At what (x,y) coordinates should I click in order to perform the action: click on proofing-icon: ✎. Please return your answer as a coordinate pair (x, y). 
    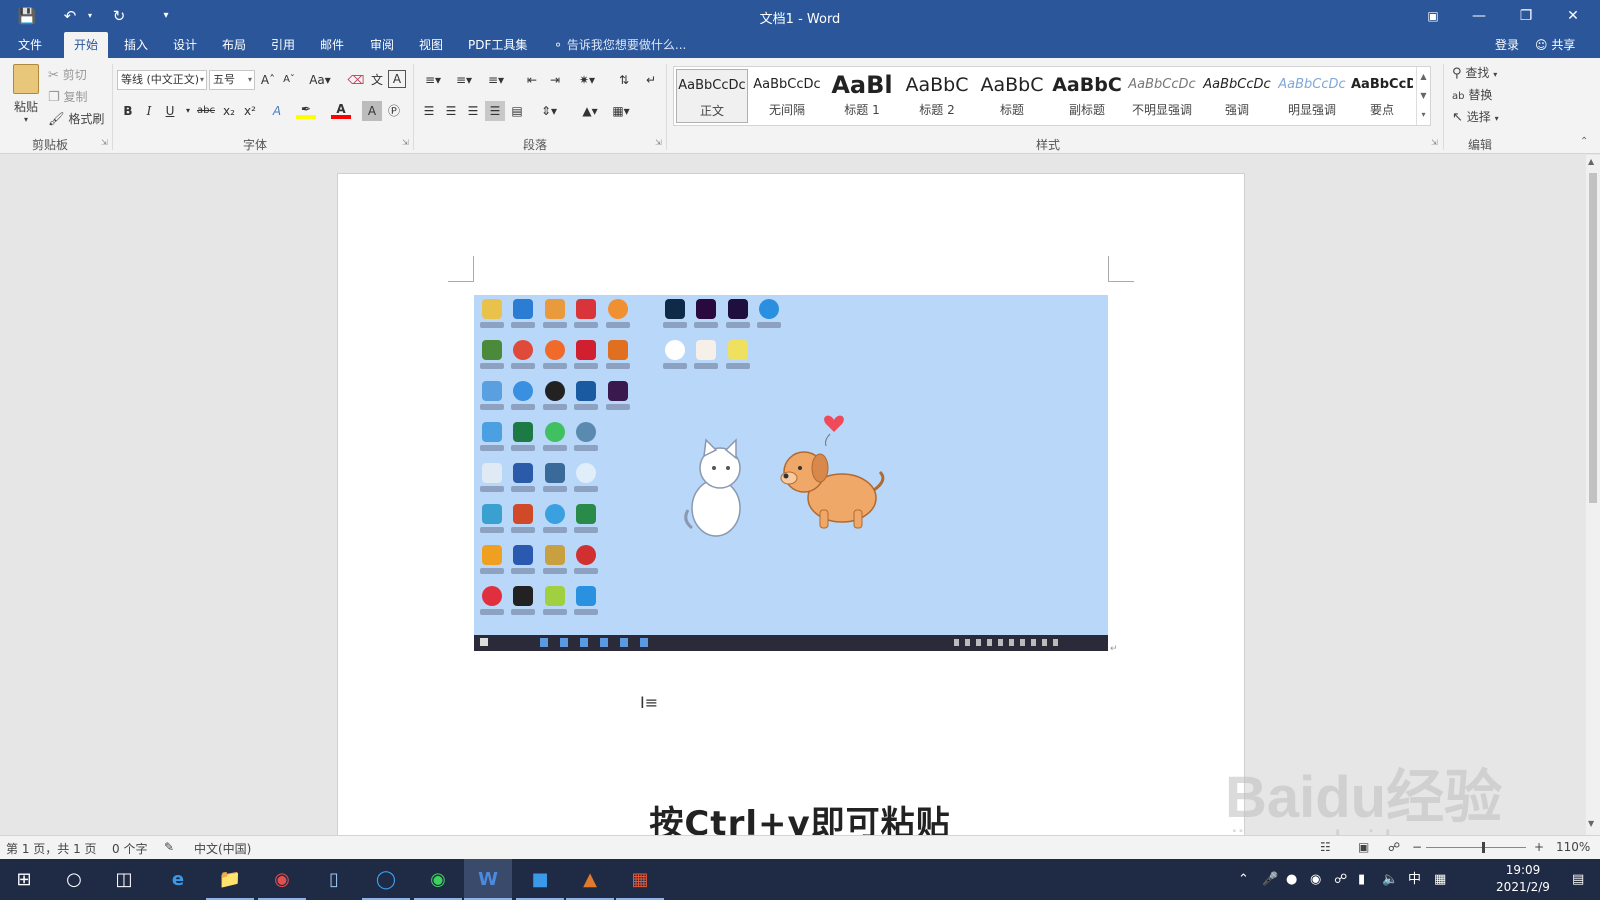
    Looking at the image, I should click on (169, 847).